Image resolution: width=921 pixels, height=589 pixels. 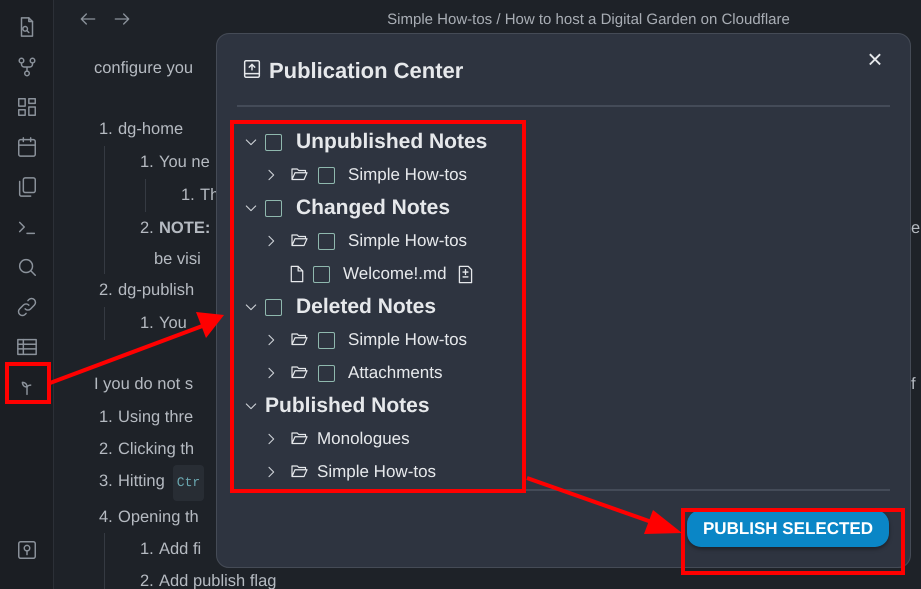 What do you see at coordinates (188, 483) in the screenshot?
I see `inline-code: Ctr` at bounding box center [188, 483].